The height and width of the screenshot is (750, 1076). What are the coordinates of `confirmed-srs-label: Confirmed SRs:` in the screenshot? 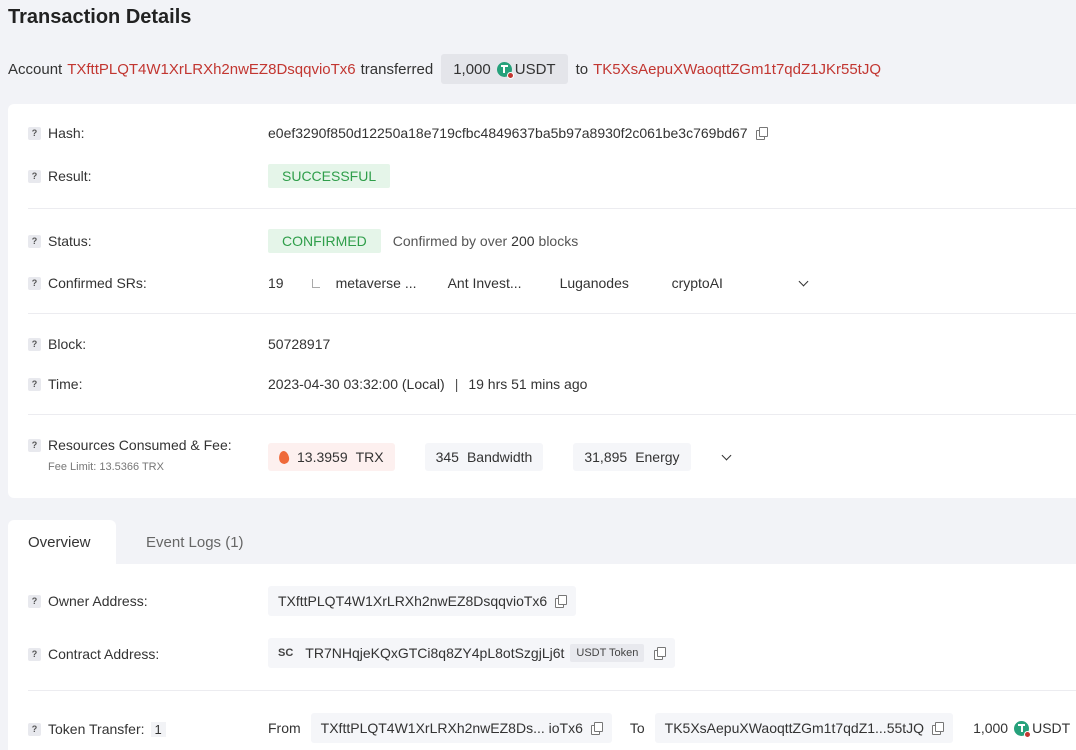 It's located at (97, 283).